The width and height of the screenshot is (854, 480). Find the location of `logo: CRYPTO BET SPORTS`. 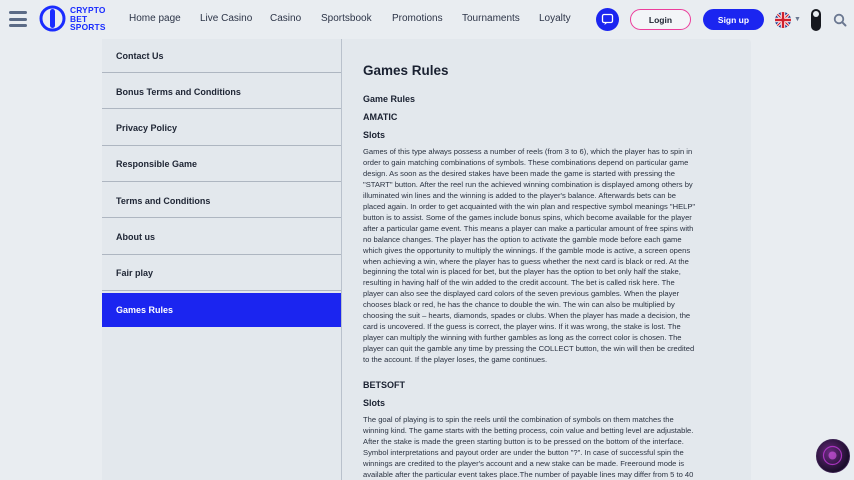

logo: CRYPTO BET SPORTS is located at coordinates (80, 20).